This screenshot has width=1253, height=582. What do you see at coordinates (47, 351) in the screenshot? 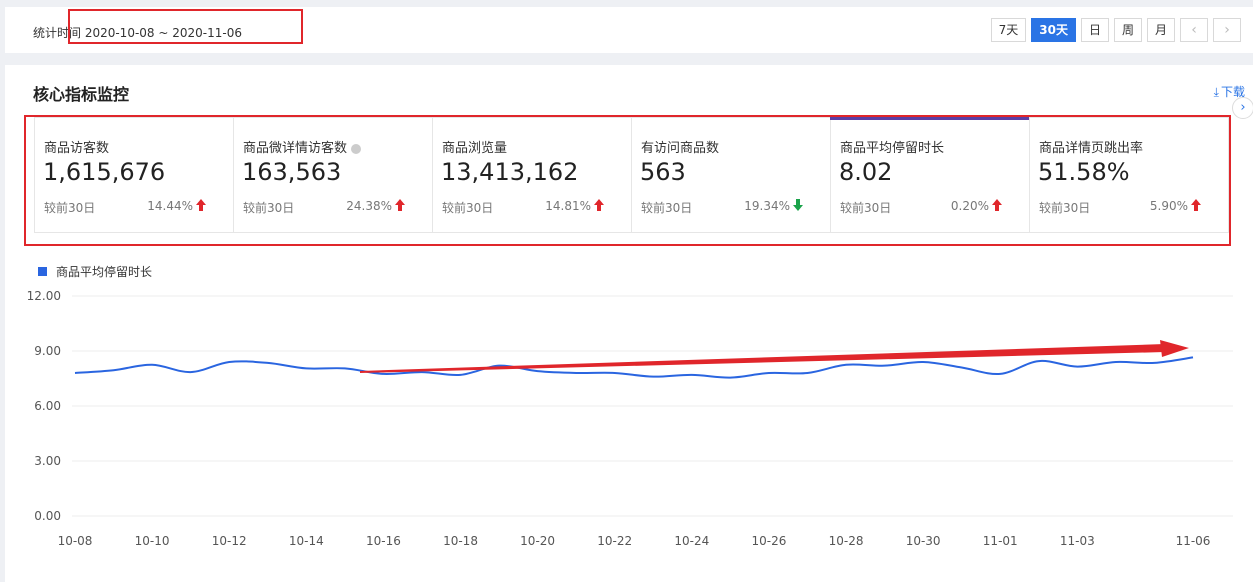
I see `y-tick-label: 9.00` at bounding box center [47, 351].